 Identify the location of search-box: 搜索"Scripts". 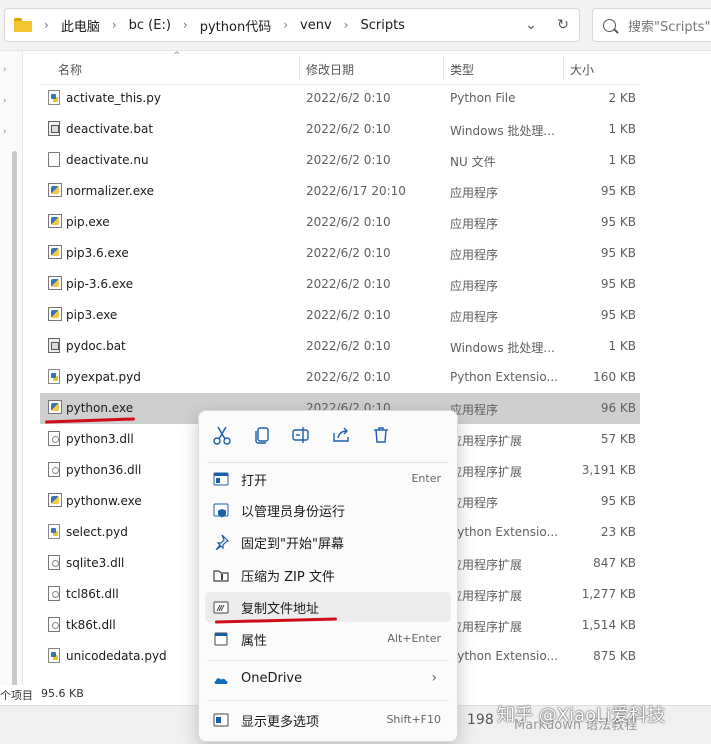
(651, 25).